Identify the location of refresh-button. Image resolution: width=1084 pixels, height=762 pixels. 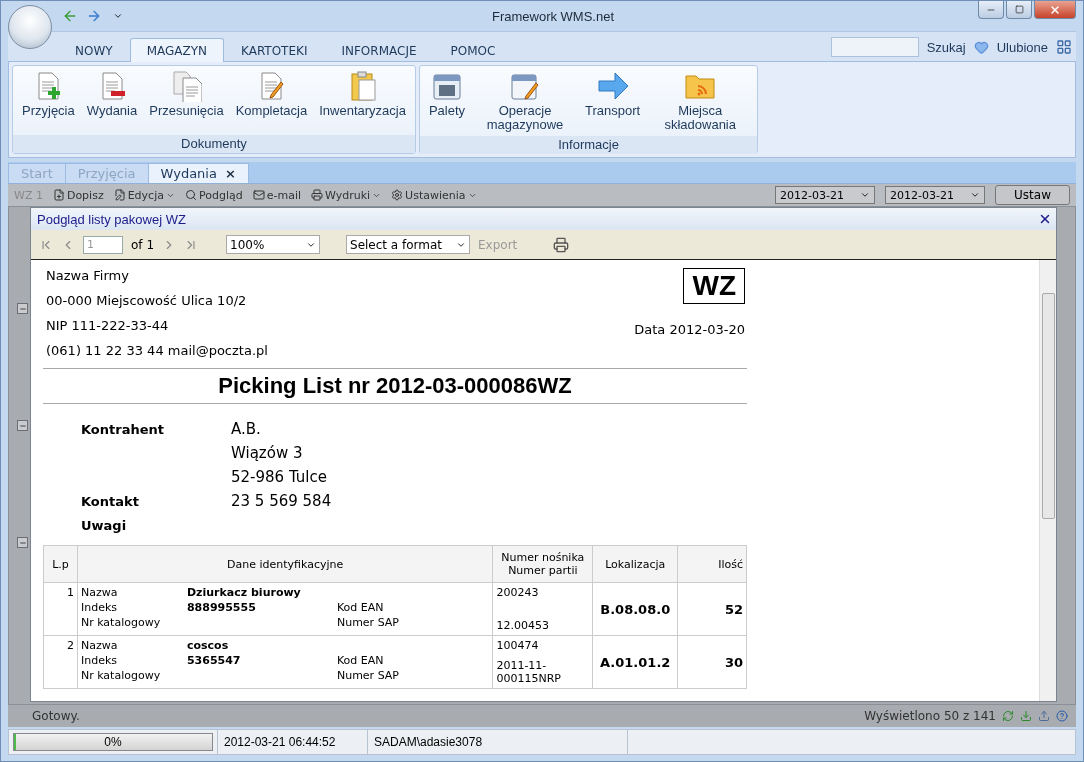
(1008, 716).